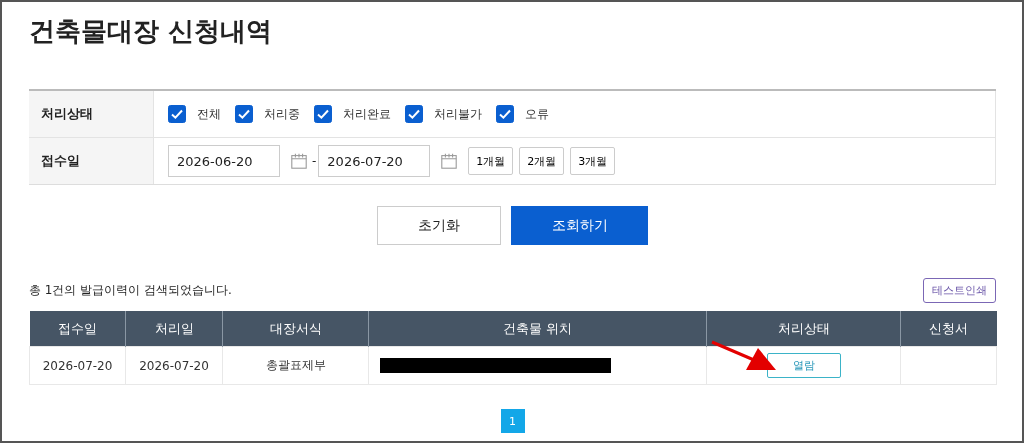 Image resolution: width=1024 pixels, height=443 pixels. I want to click on column-header: 처리일, so click(174, 329).